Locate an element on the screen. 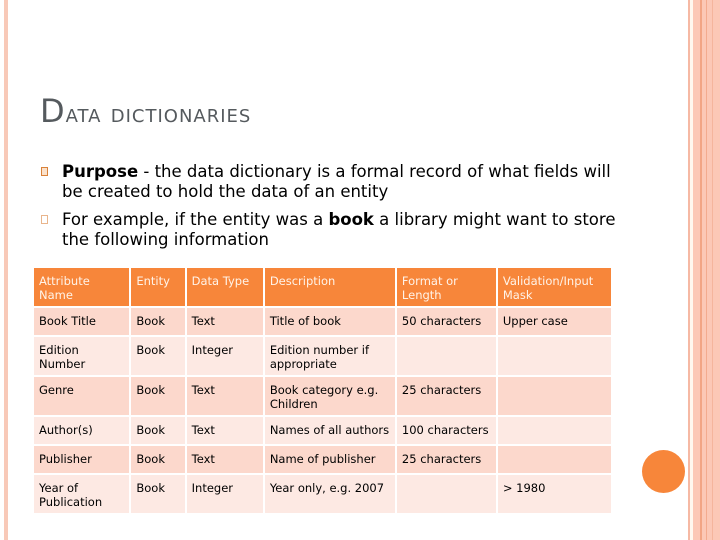  bullet-text-before: For example, if the entity was a is located at coordinates (195, 219).